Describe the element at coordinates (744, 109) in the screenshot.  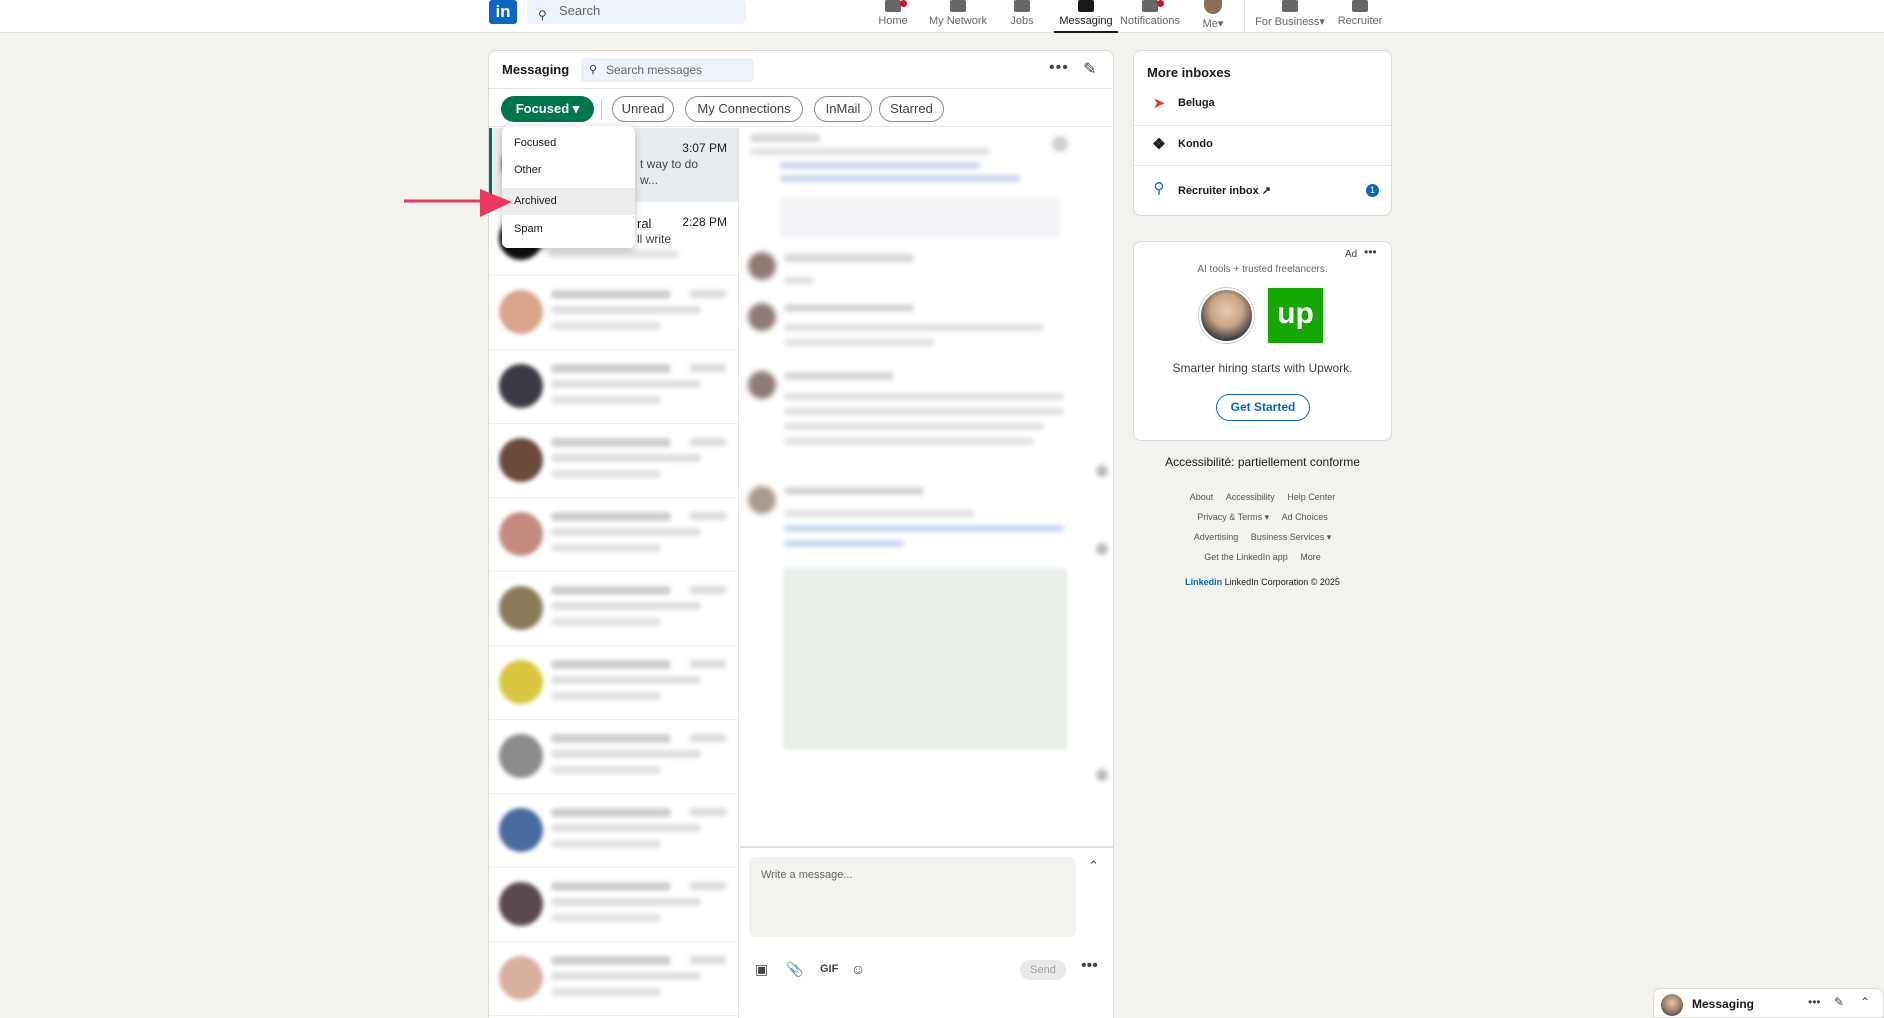
I see `filter-my-connections-button: My Connections` at that location.